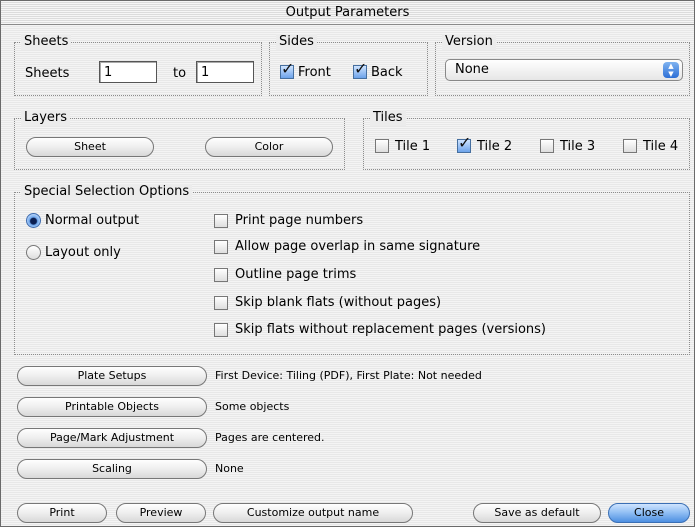  Describe the element at coordinates (179, 140) in the screenshot. I see `layers-group: Layers Sheet Color` at that location.